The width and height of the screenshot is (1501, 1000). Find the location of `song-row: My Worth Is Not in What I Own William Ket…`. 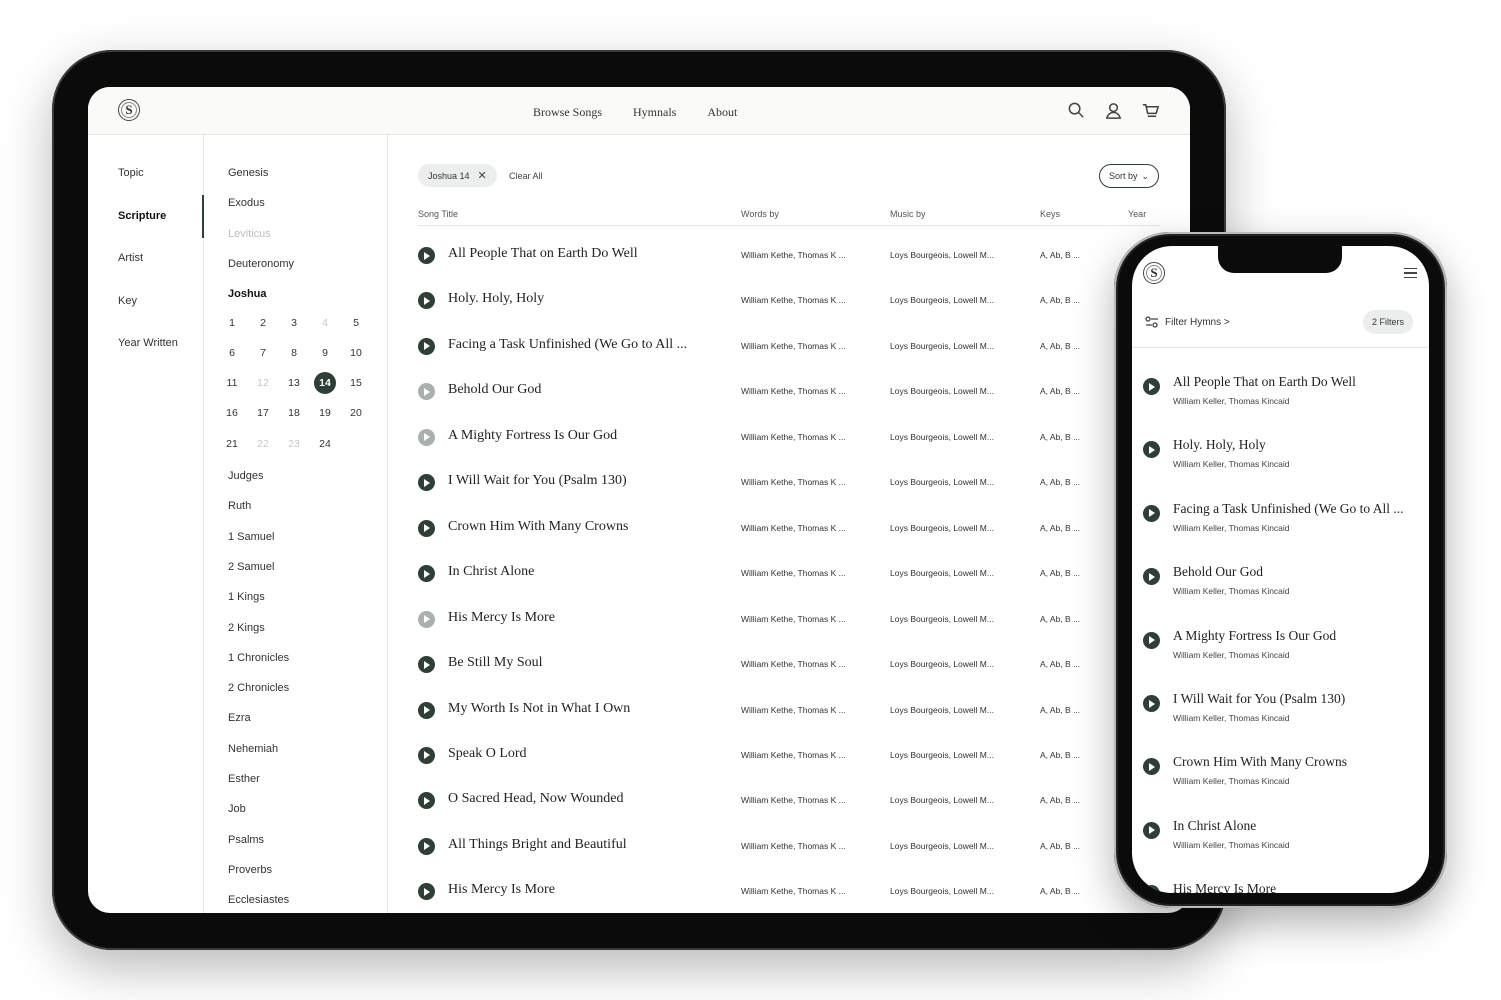

song-row: My Worth Is Not in What I Own William Ket… is located at coordinates (789, 718).